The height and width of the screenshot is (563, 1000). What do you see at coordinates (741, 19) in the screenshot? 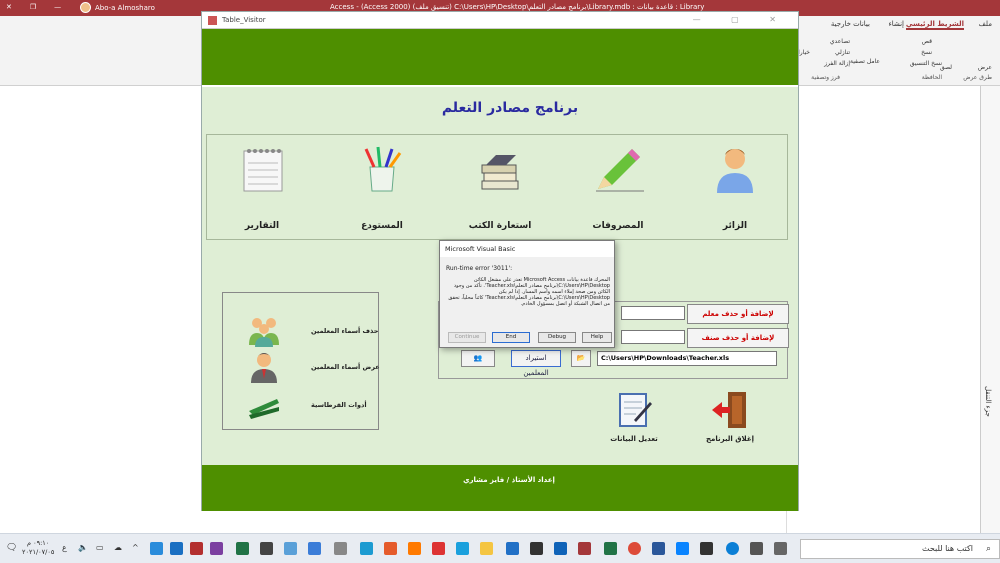
I see `form-window-controls: — ▢ ✕` at bounding box center [741, 19].